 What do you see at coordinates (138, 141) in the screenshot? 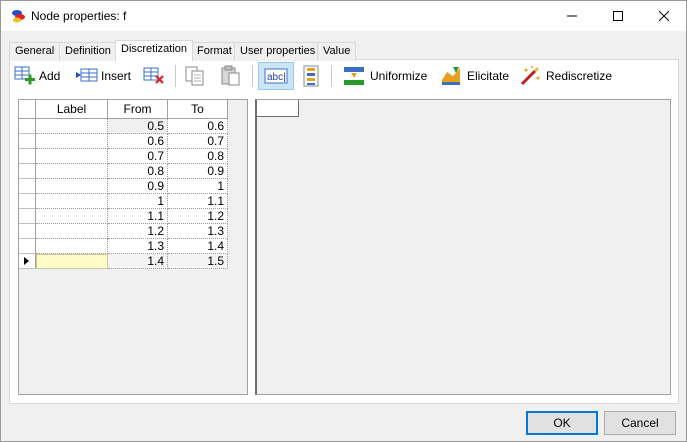
I see `cell-from: 0.6` at bounding box center [138, 141].